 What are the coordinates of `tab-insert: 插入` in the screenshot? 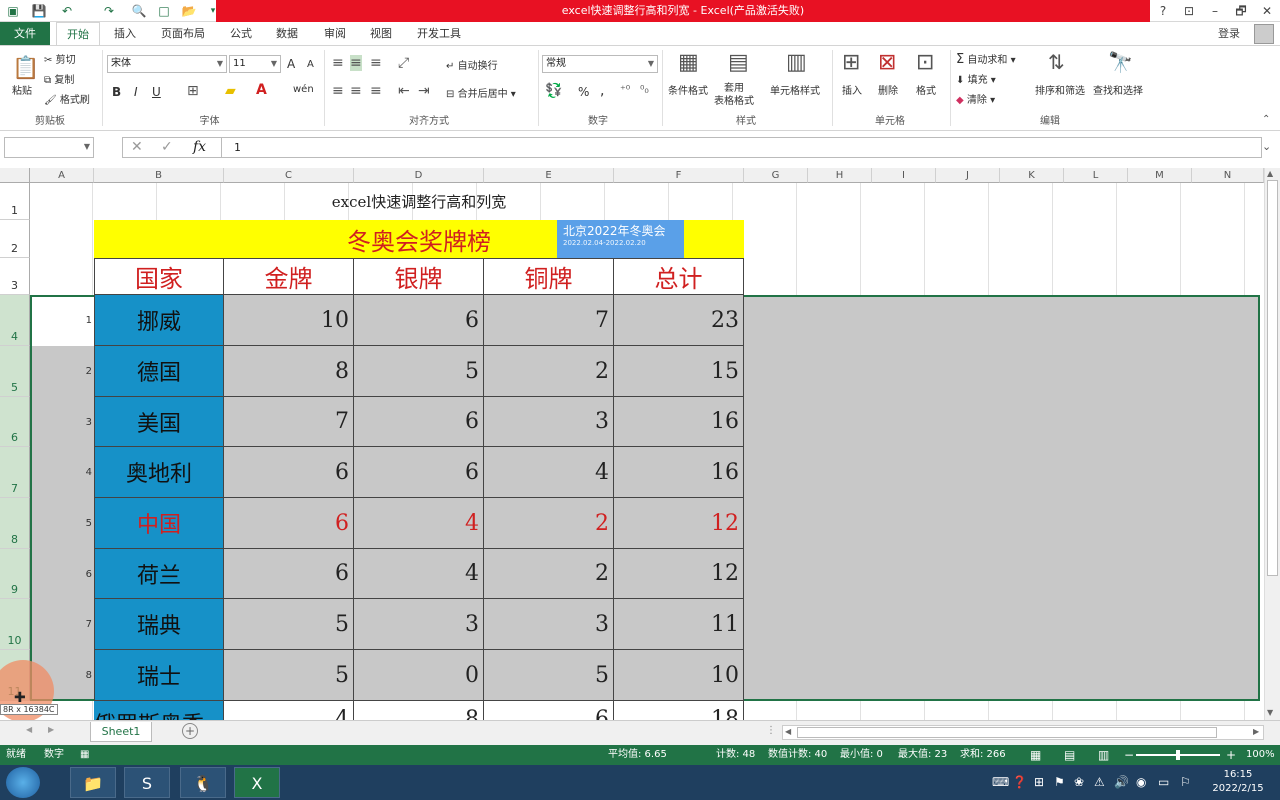 It's located at (125, 33).